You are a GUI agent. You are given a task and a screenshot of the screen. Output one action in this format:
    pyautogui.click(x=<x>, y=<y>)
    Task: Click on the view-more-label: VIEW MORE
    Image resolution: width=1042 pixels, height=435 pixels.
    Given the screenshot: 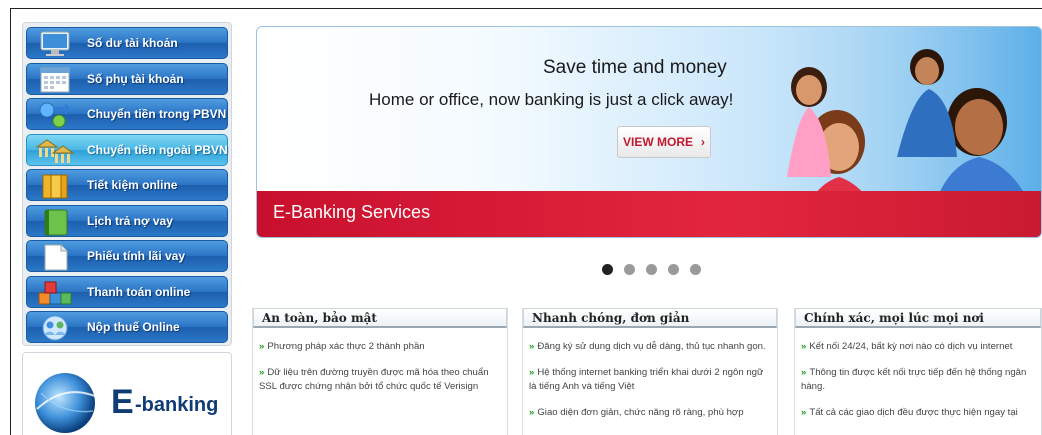 What is the action you would take?
    pyautogui.click(x=657, y=142)
    